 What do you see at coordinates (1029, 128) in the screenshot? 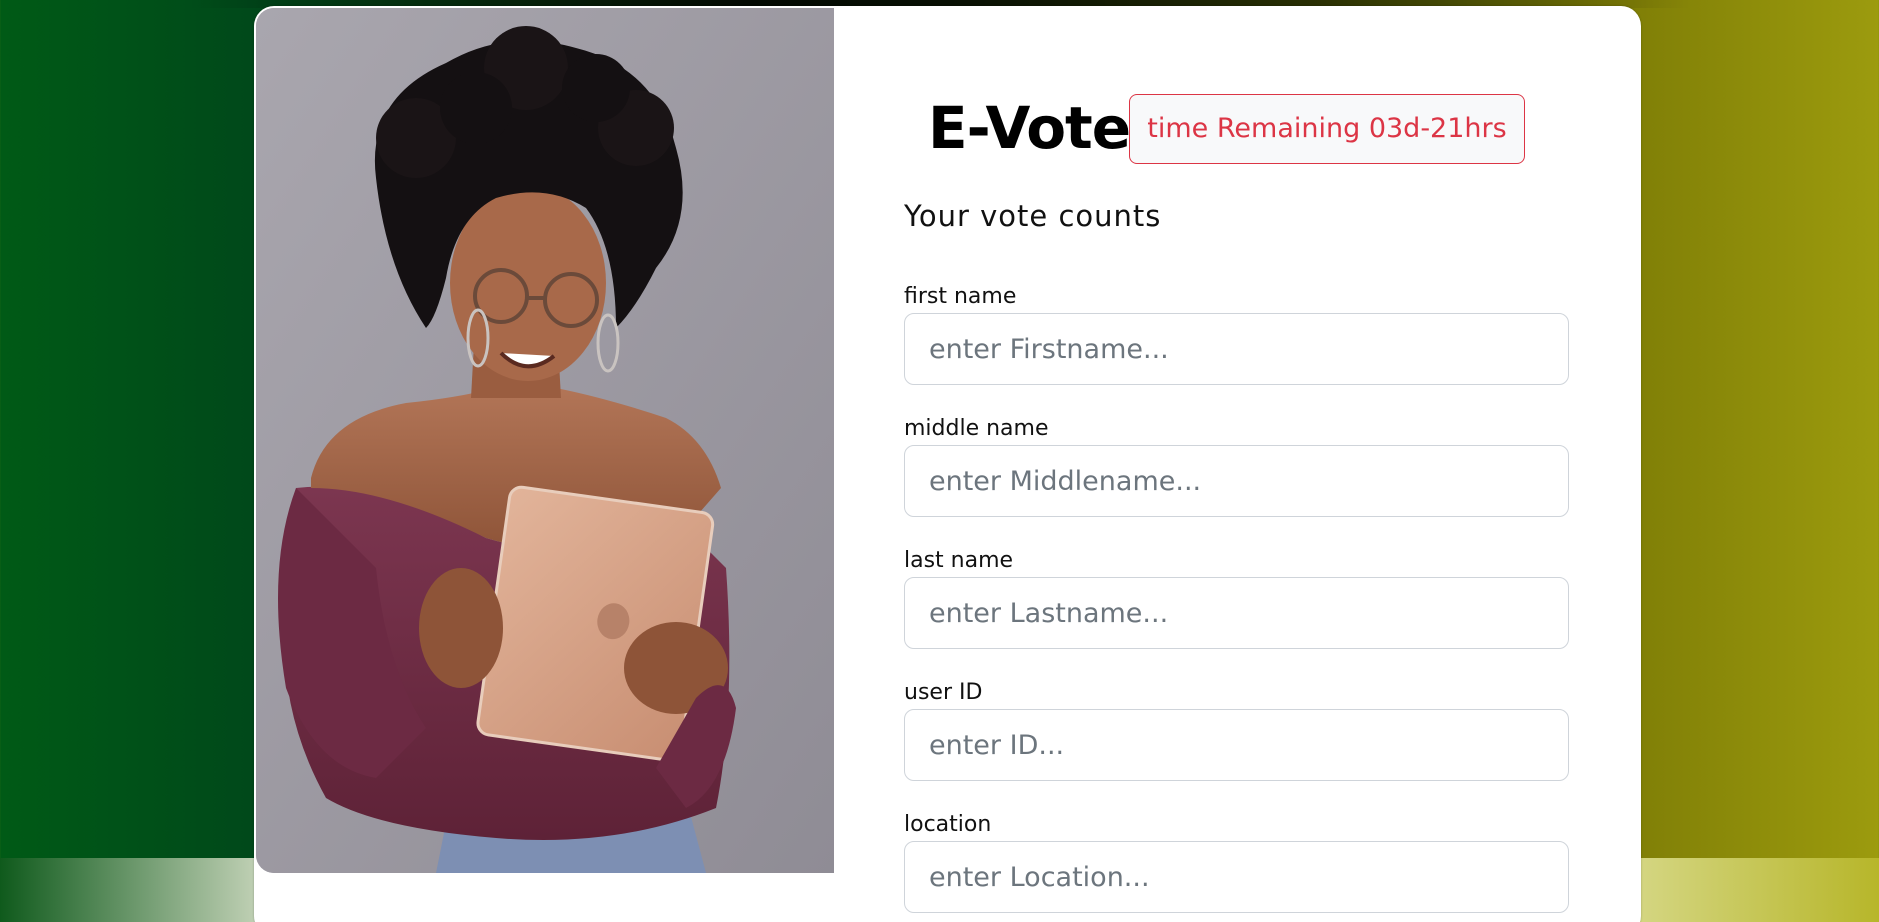
I see `app-title: E-Vote` at bounding box center [1029, 128].